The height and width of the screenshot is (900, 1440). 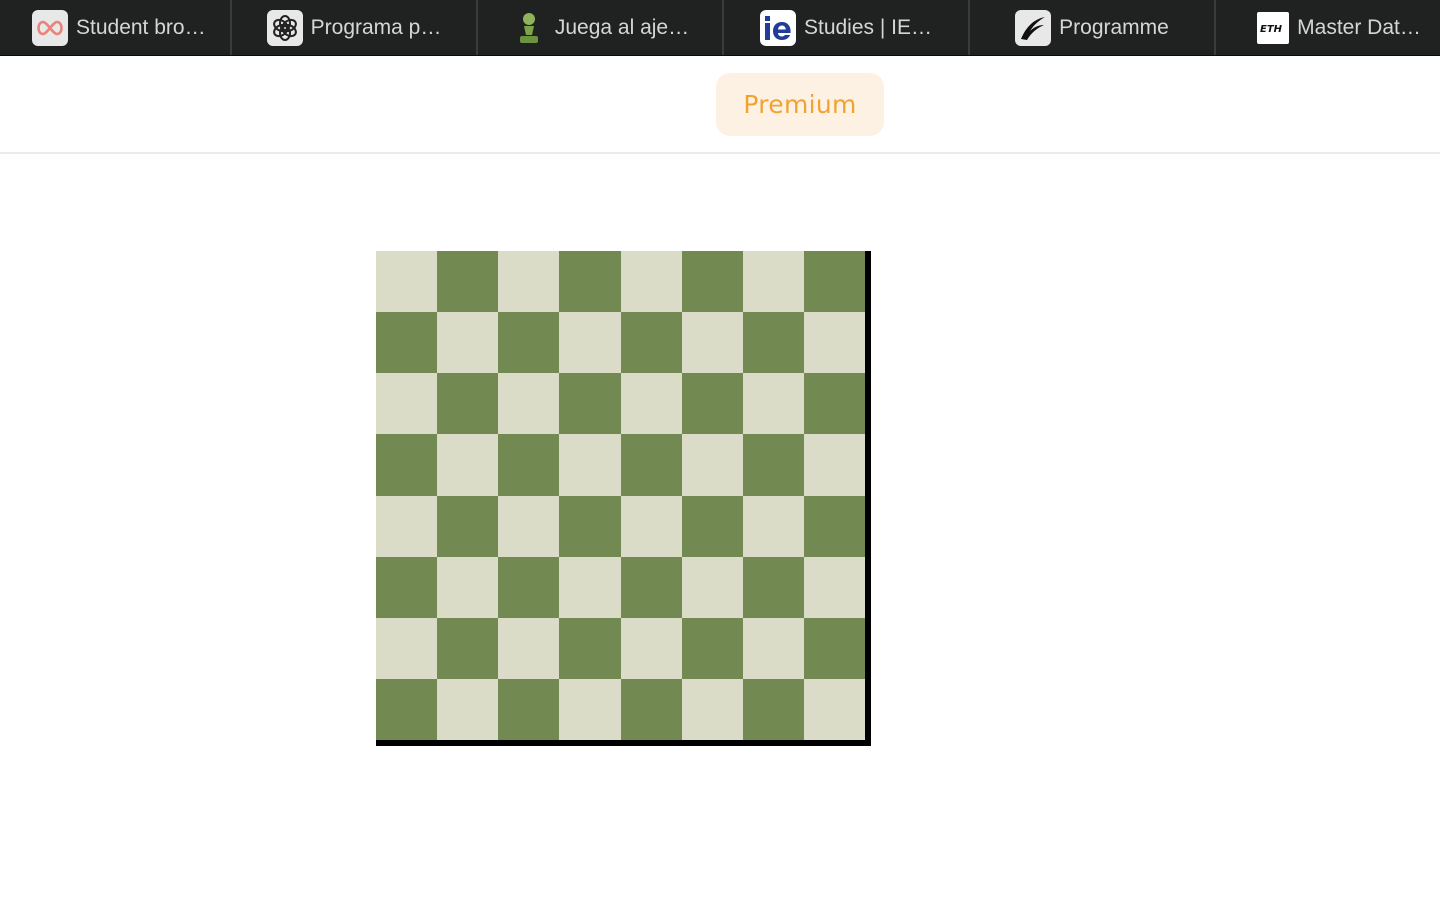 I want to click on site-header: Premium, so click(x=720, y=105).